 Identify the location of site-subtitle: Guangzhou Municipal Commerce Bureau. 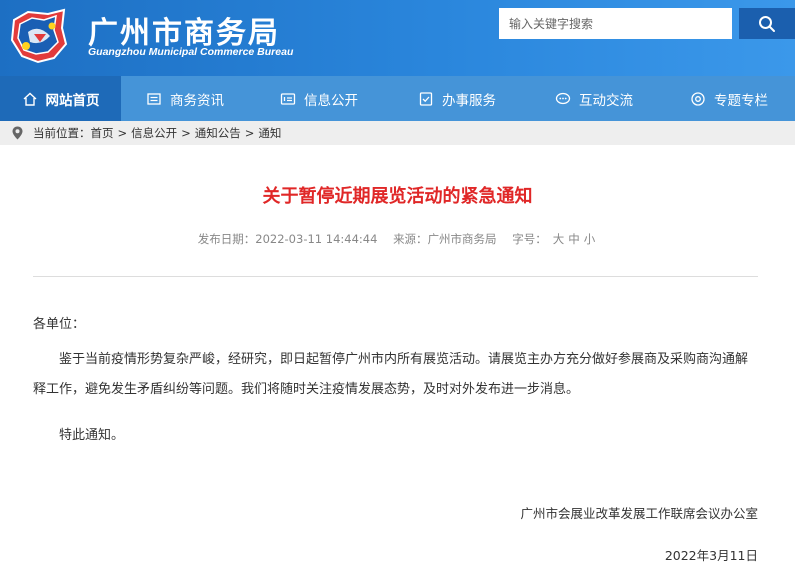
(191, 52).